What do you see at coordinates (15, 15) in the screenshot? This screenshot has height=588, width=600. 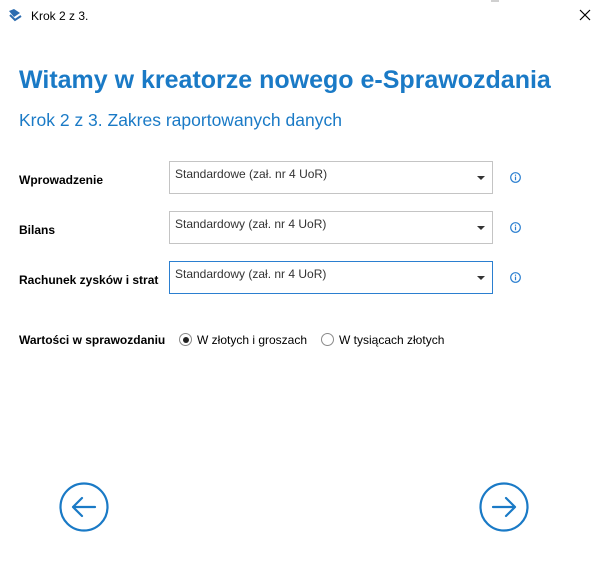 I see `app-logo-icon` at bounding box center [15, 15].